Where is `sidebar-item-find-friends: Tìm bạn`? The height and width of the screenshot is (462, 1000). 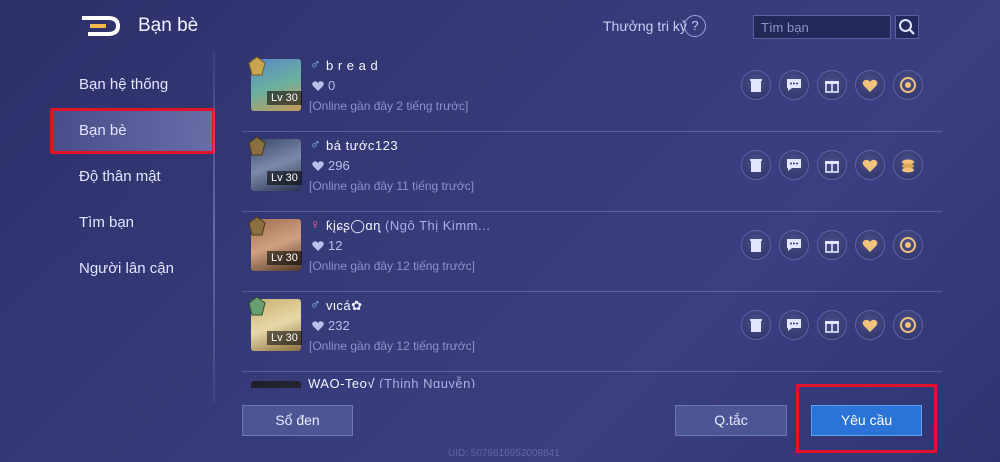
sidebar-item-find-friends: Tìm bạn is located at coordinates (132, 223).